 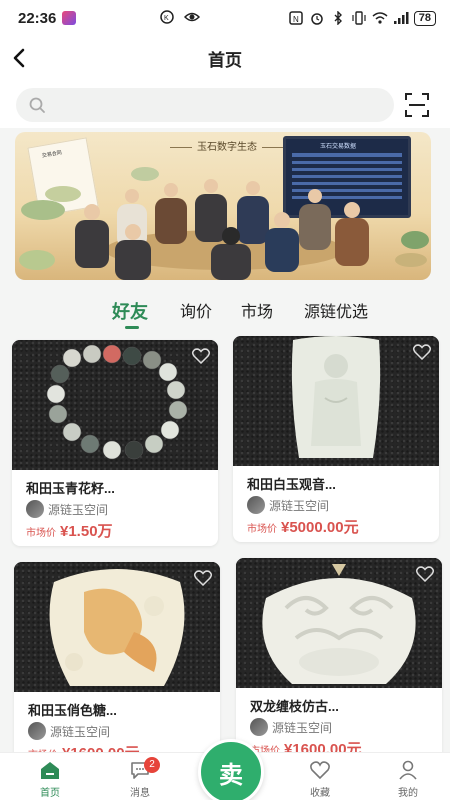 What do you see at coordinates (225, 312) in the screenshot?
I see `category-tabs: 好友 询价 市场 源链优选` at bounding box center [225, 312].